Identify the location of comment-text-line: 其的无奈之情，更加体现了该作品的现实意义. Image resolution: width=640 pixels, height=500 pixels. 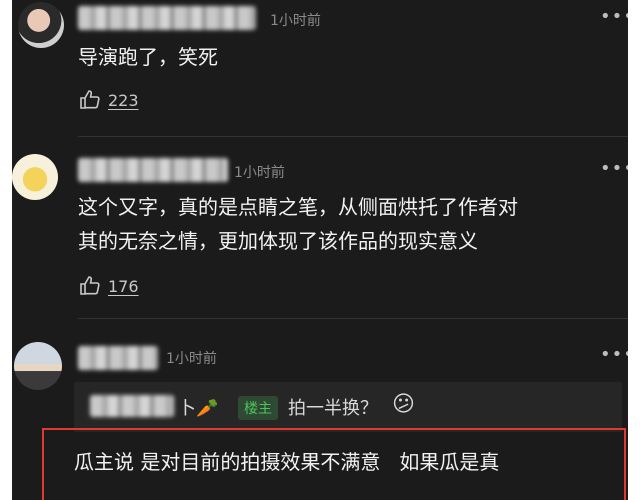
(278, 241).